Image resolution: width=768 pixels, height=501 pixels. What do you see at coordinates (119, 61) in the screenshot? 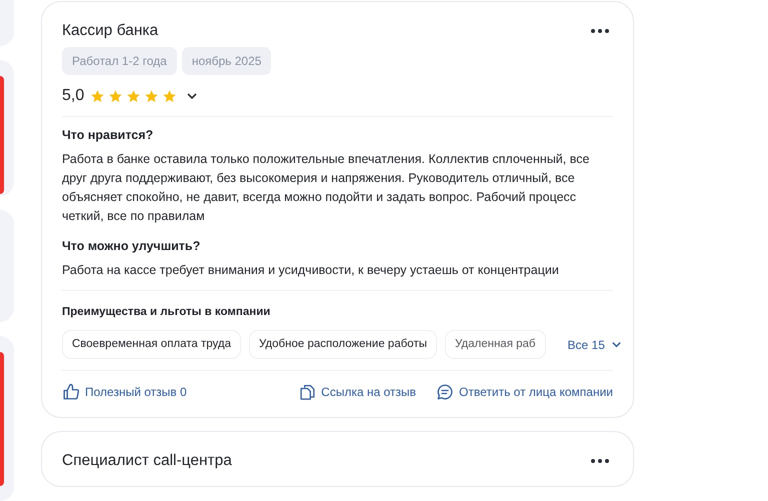
I see `tag: Работал 1-2 года` at bounding box center [119, 61].